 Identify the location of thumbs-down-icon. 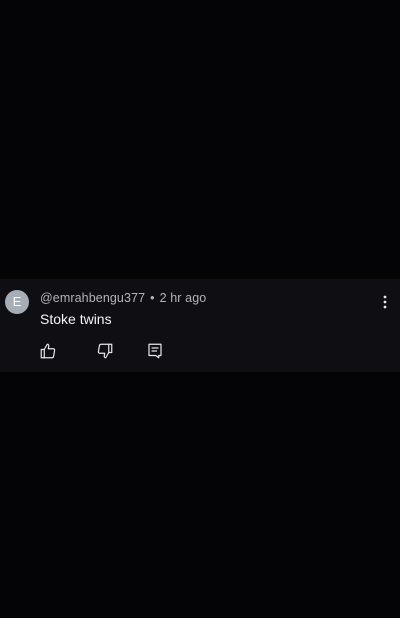
(105, 351).